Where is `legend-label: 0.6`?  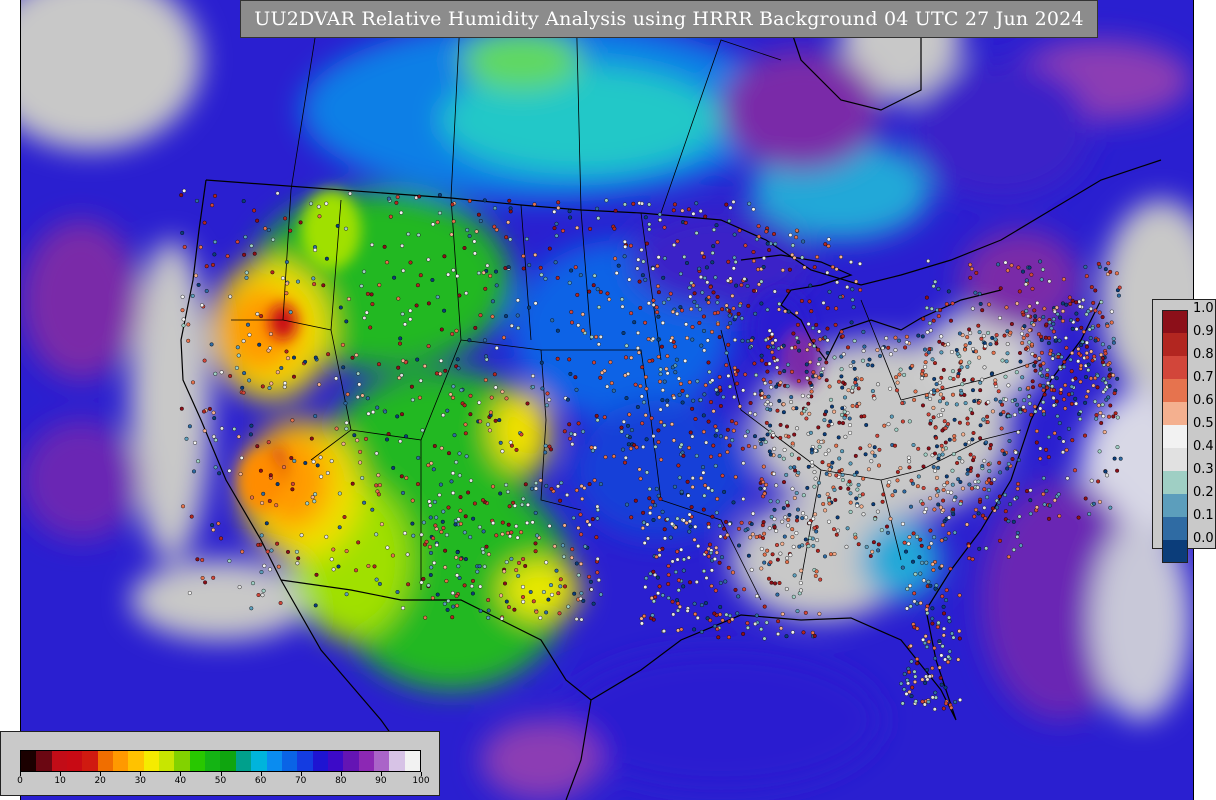 legend-label: 0.6 is located at coordinates (1203, 400).